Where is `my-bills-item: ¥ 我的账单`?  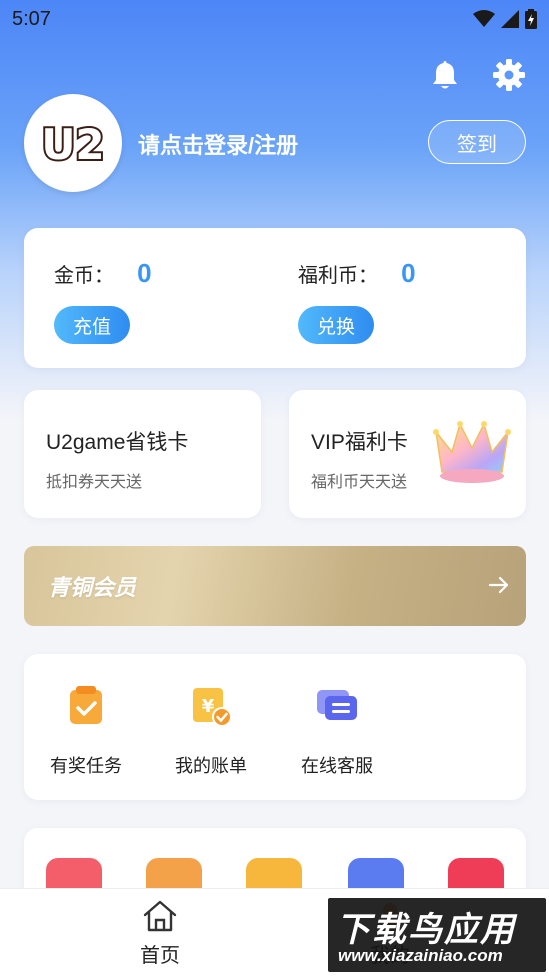
my-bills-item: ¥ 我的账单 is located at coordinates (211, 731).